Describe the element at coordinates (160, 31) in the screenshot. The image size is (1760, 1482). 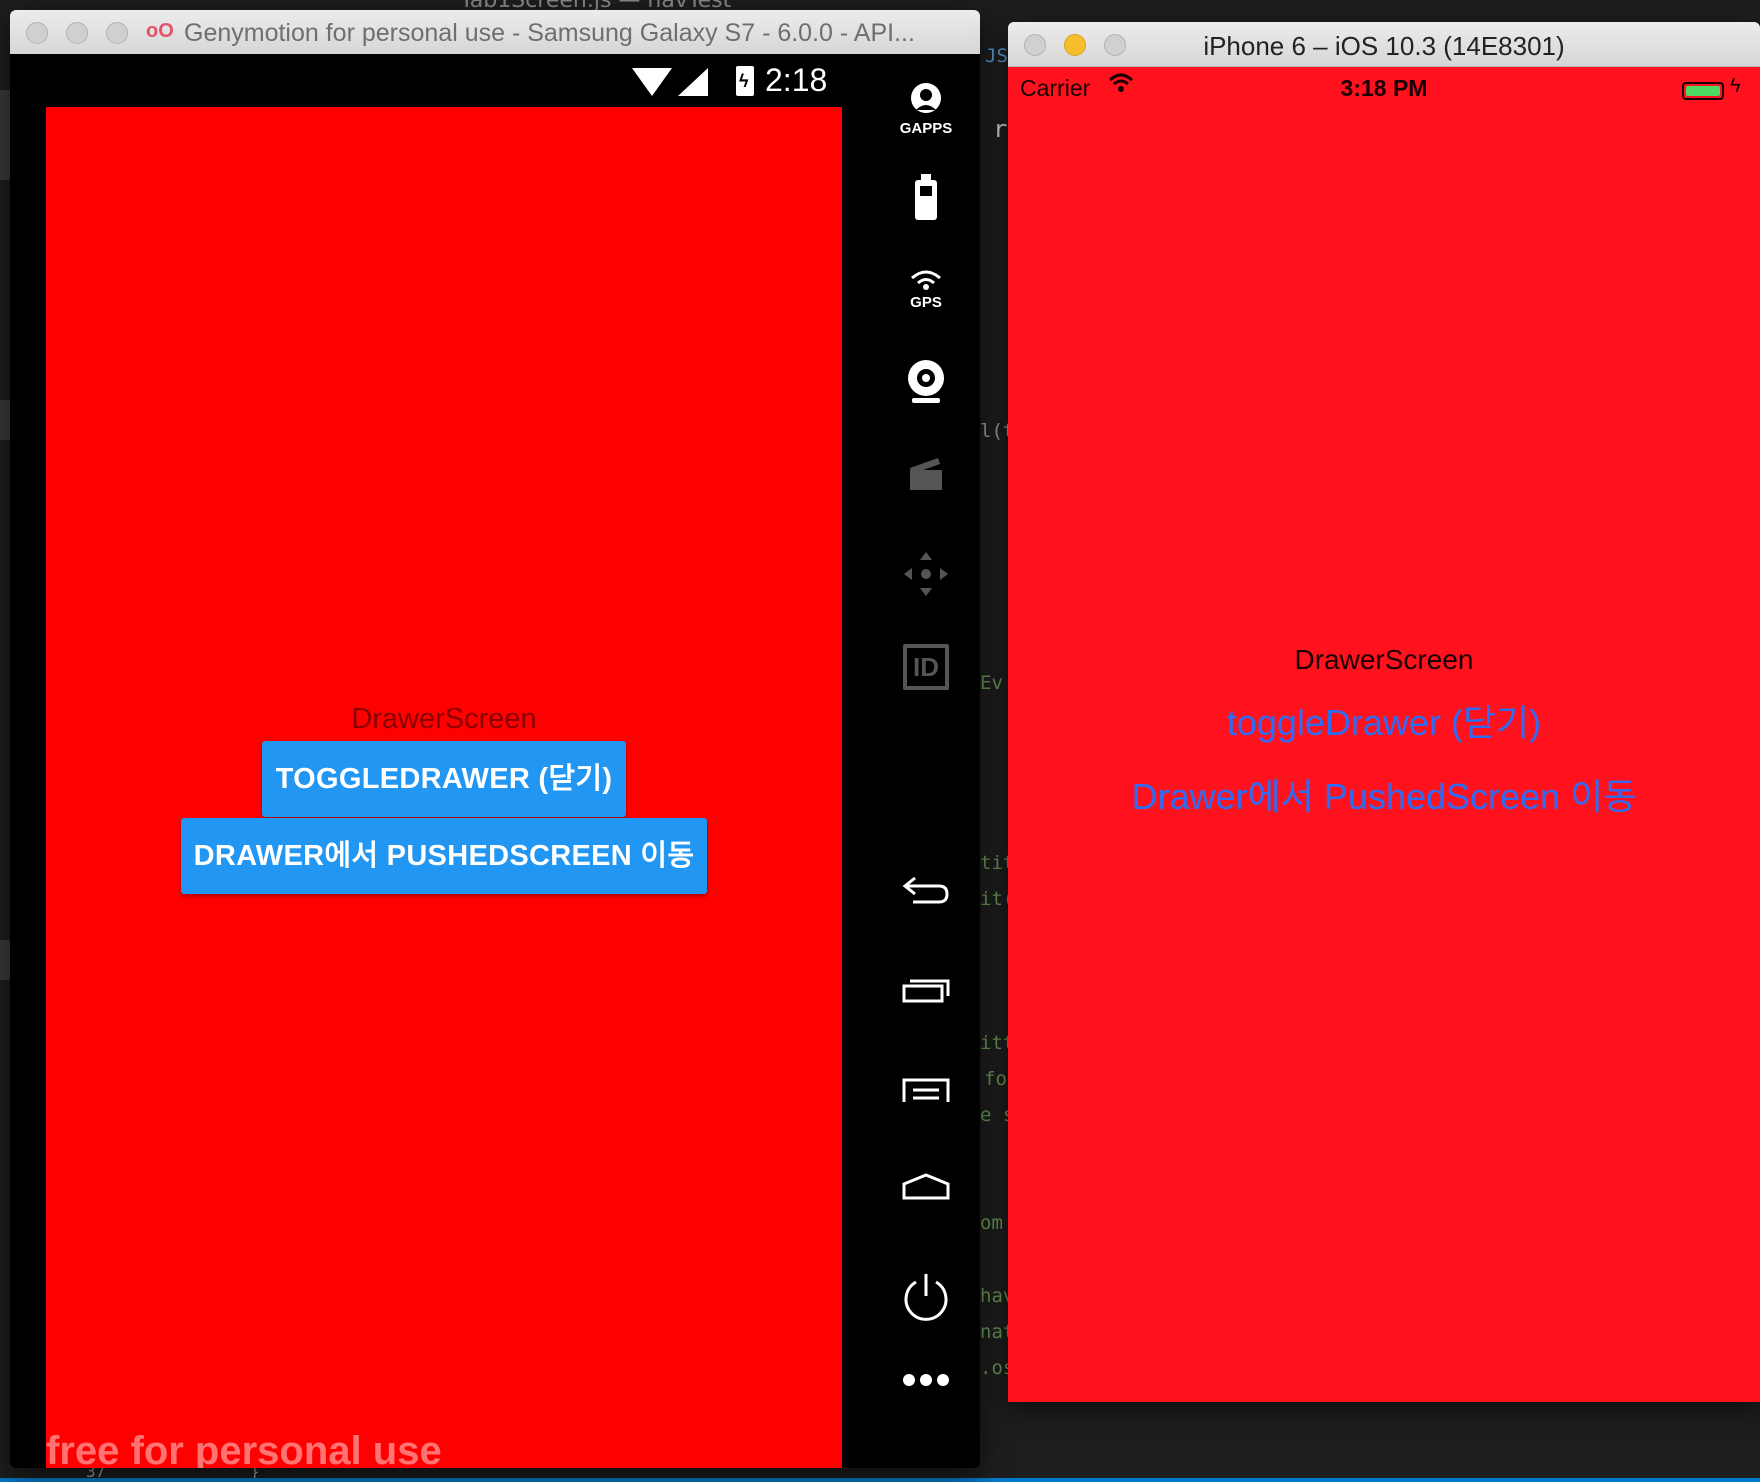
I see `genymotion-logo-icon: oO` at that location.